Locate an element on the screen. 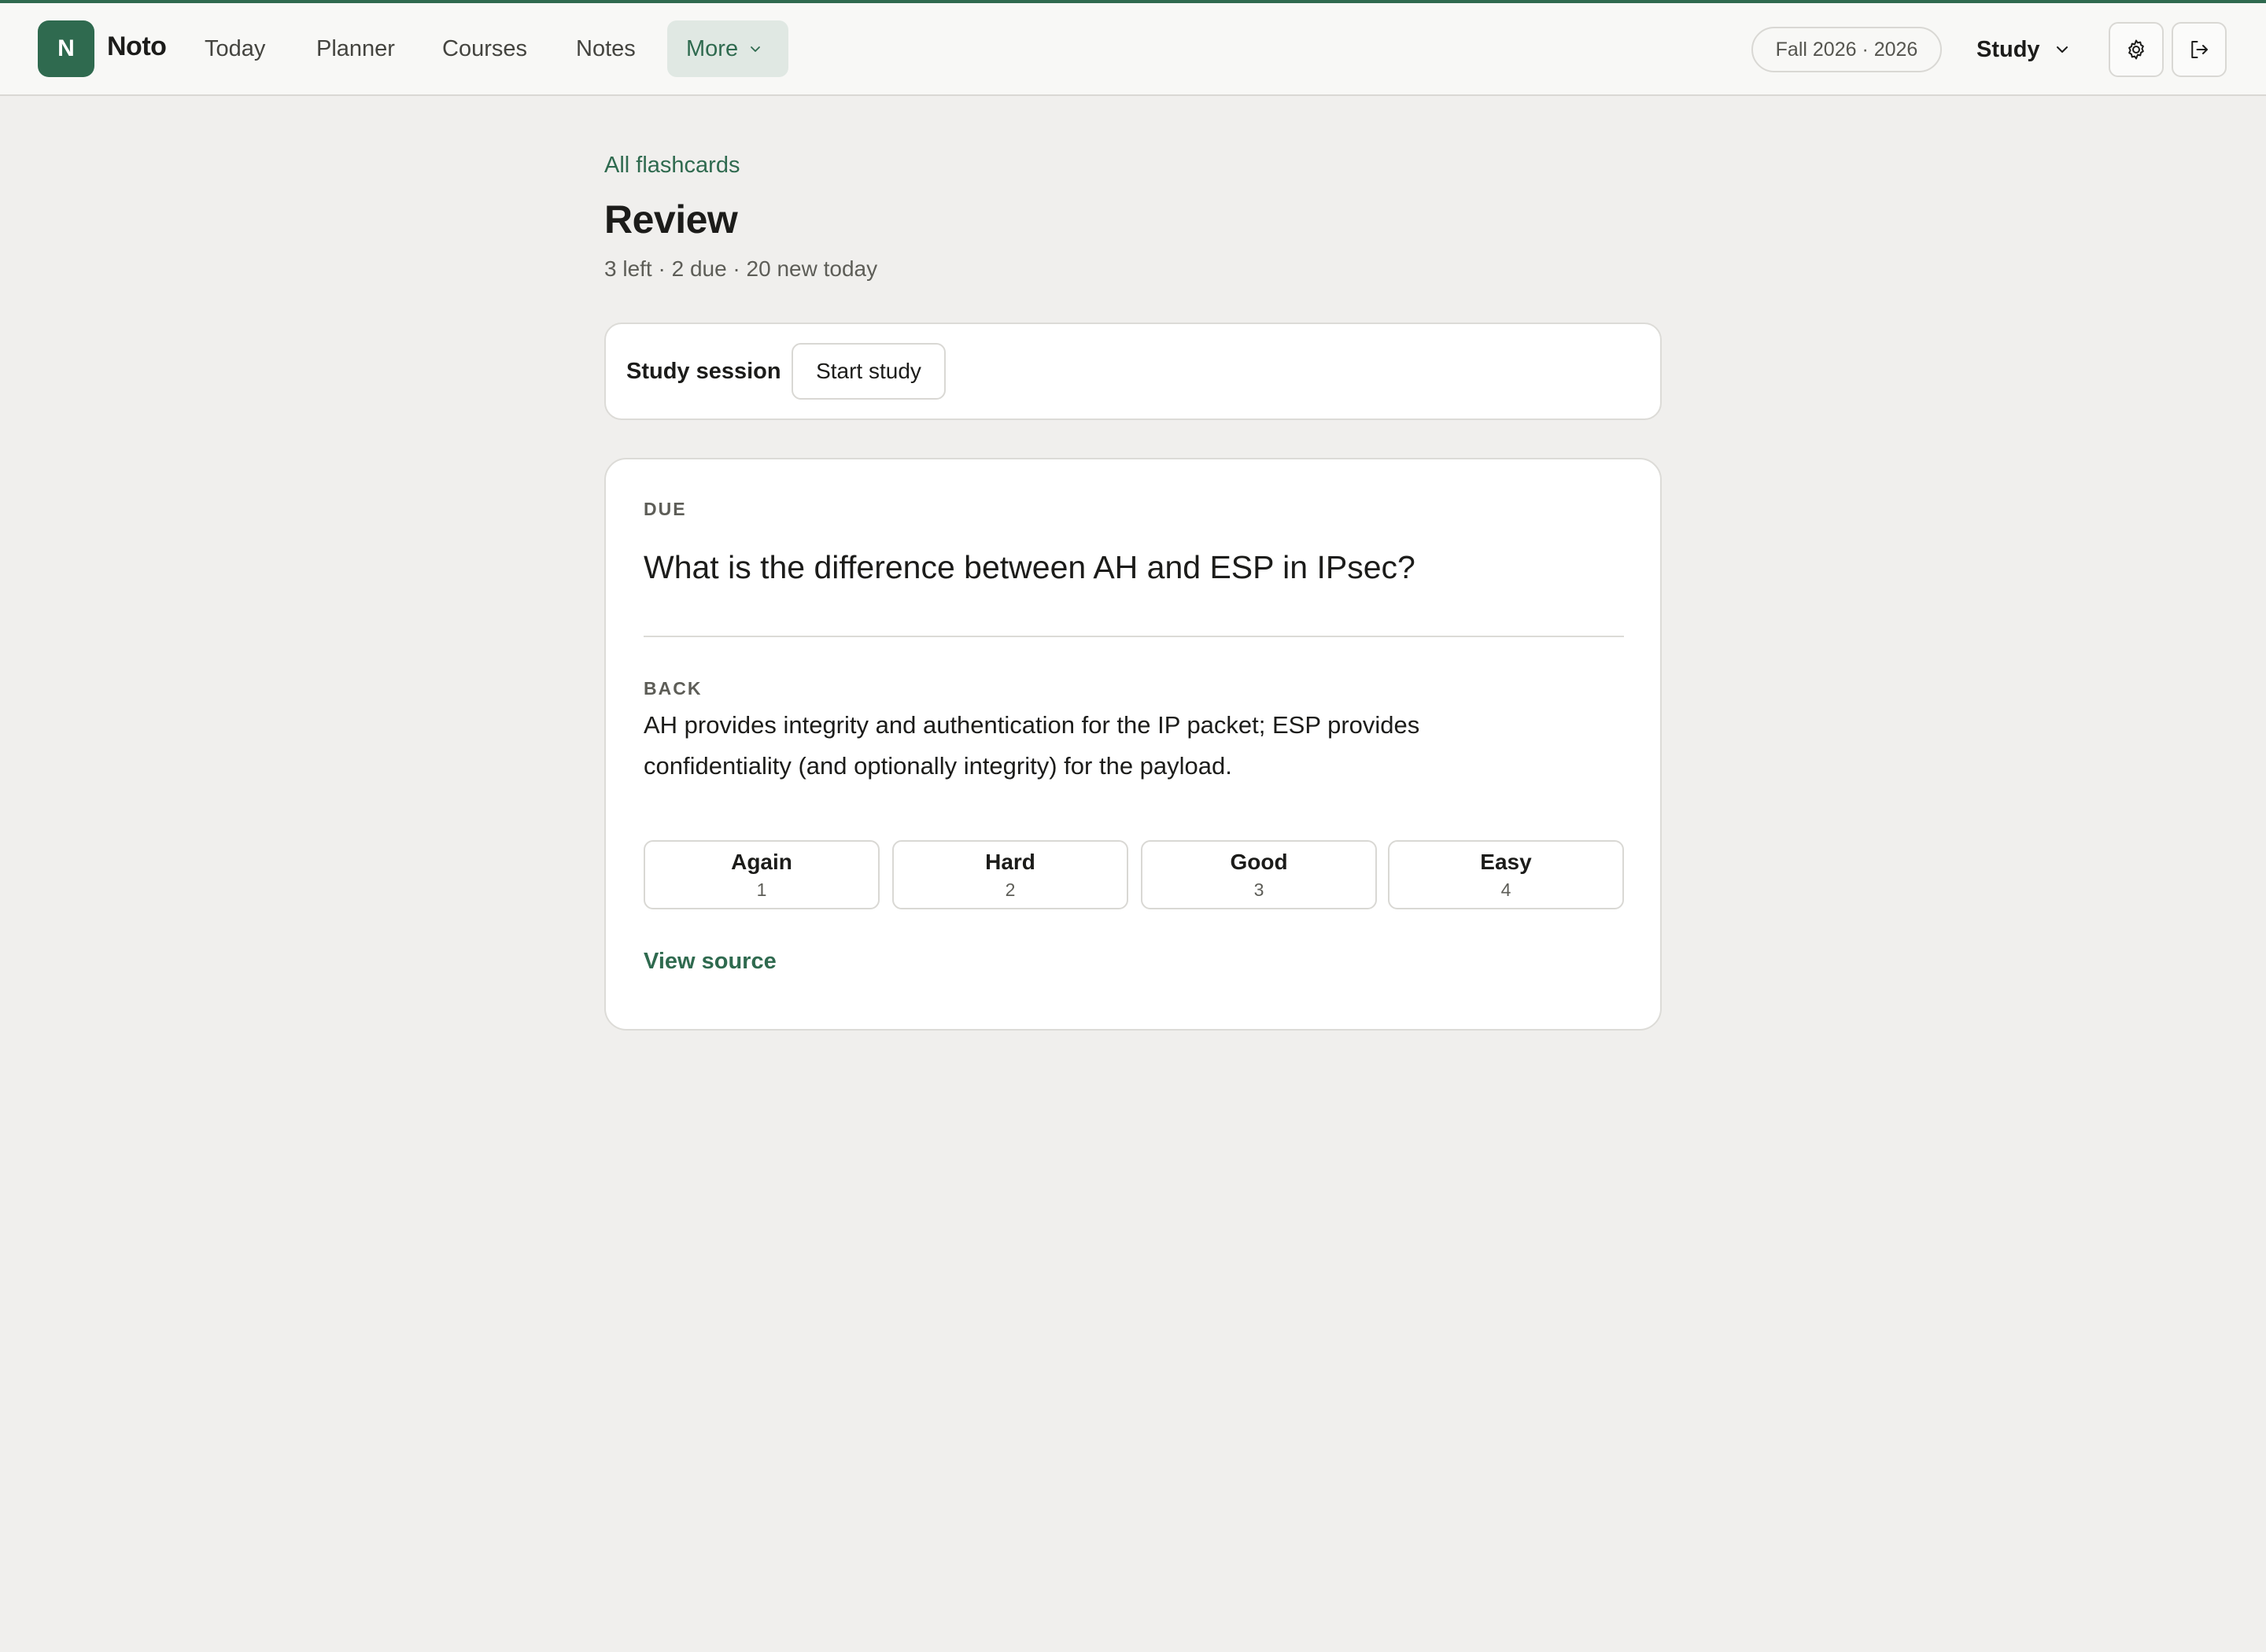 This screenshot has width=2266, height=1652. app-logo: N is located at coordinates (66, 48).